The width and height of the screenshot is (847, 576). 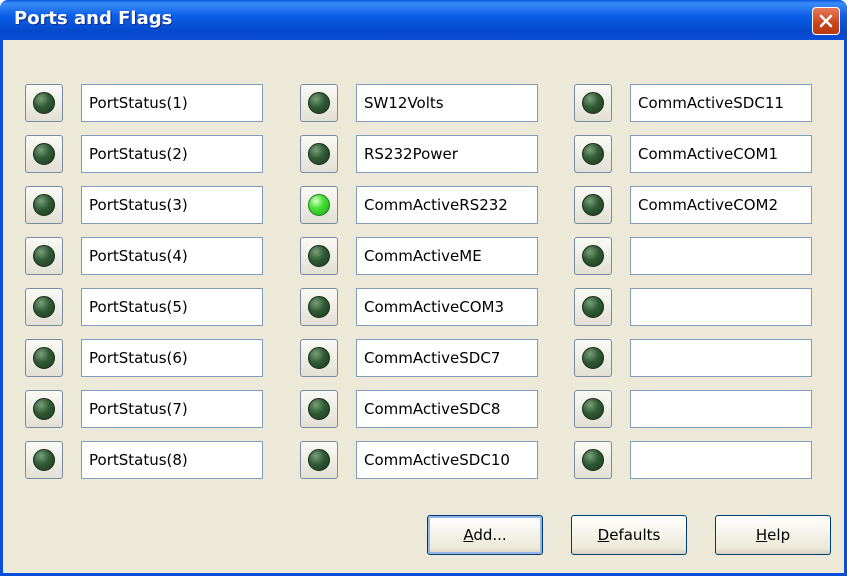 What do you see at coordinates (721, 205) in the screenshot?
I see `flag-name-field: CommActiveCOM2` at bounding box center [721, 205].